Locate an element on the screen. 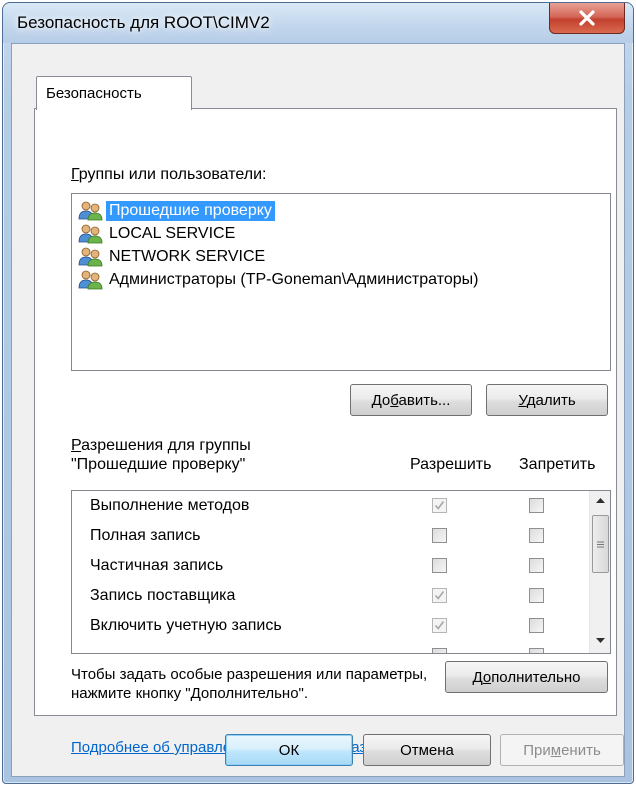  group-list-item: Прошедшие проверку is located at coordinates (176, 211).